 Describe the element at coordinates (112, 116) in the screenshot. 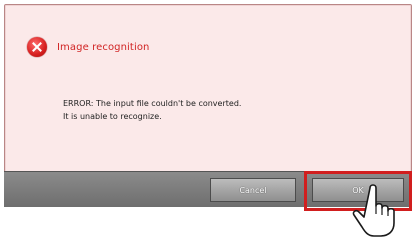

I see `error-message-line: It is unable to recognize.` at that location.